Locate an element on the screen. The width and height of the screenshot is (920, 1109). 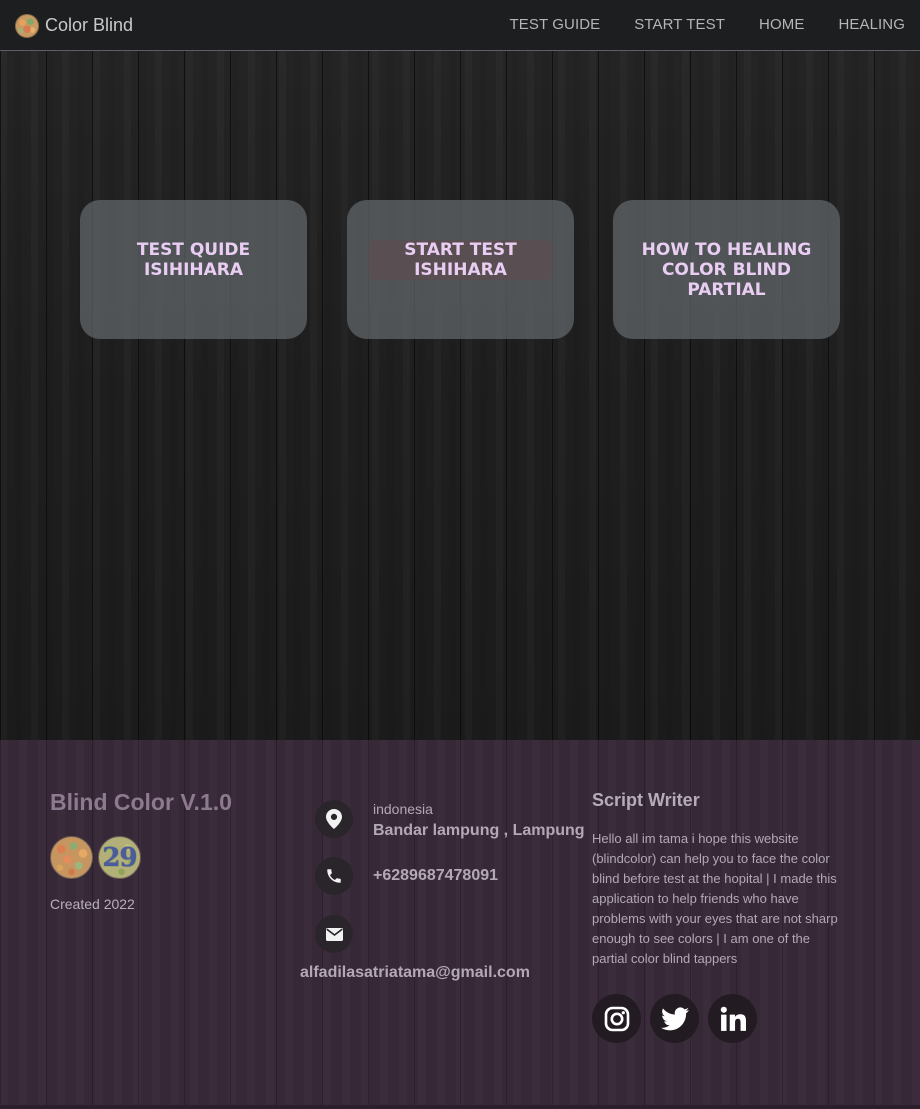
script-writer-title: Script Writer is located at coordinates (646, 800).